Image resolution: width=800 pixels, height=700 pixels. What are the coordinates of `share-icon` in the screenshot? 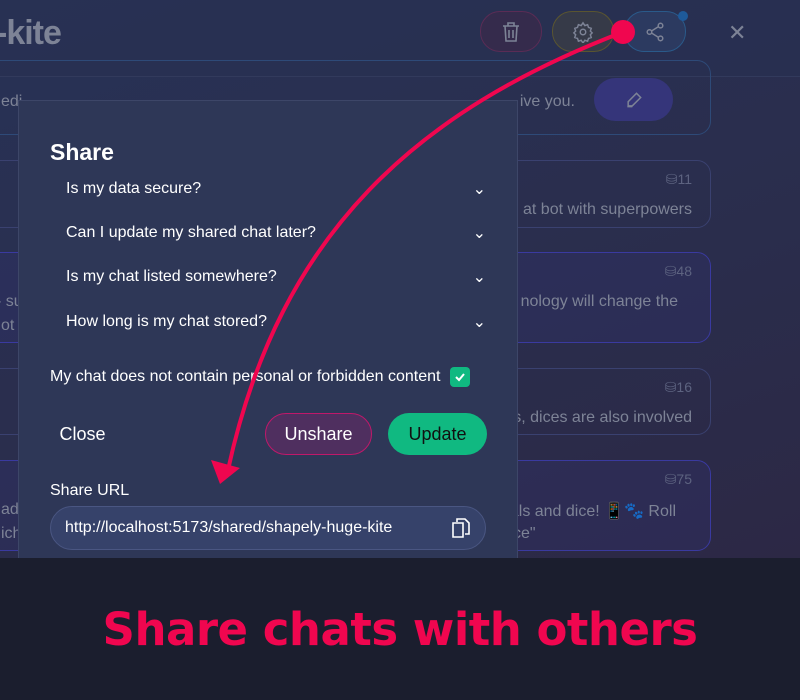 It's located at (655, 31).